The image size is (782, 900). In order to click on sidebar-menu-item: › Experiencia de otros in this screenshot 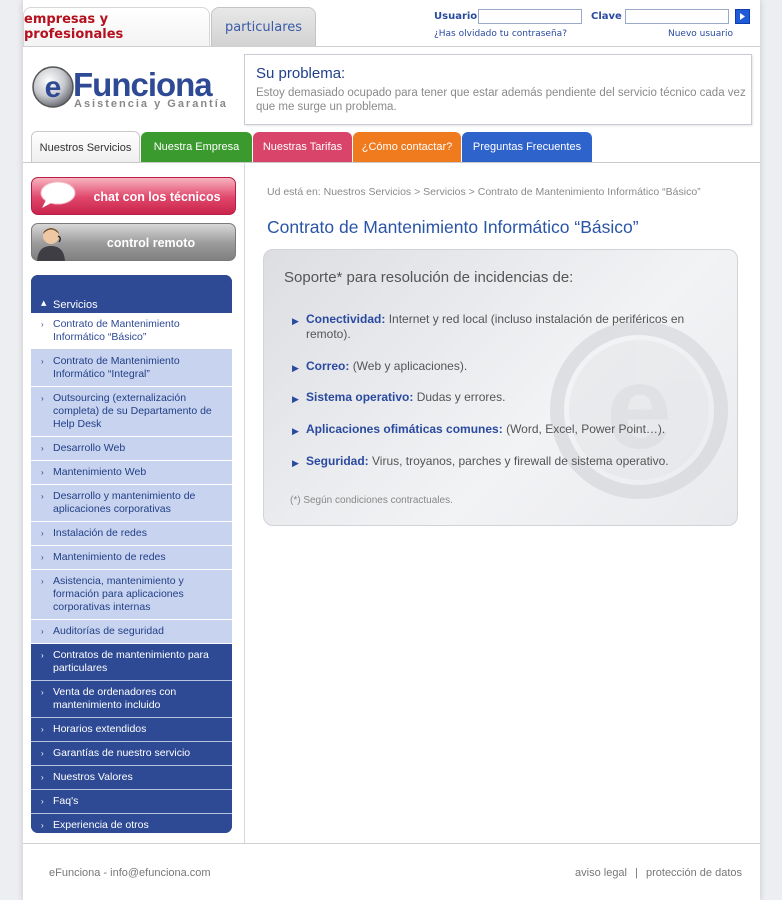, I will do `click(131, 823)`.